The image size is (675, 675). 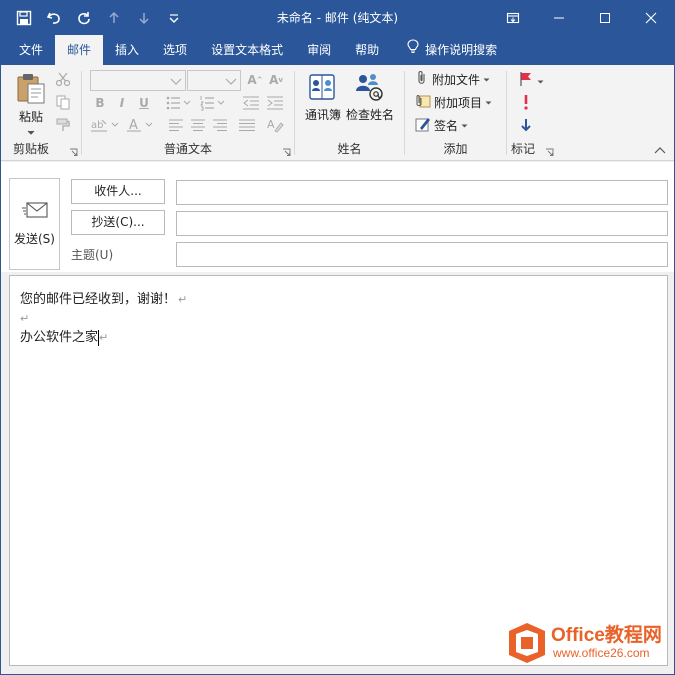 What do you see at coordinates (526, 103) in the screenshot?
I see `high-importance-icon` at bounding box center [526, 103].